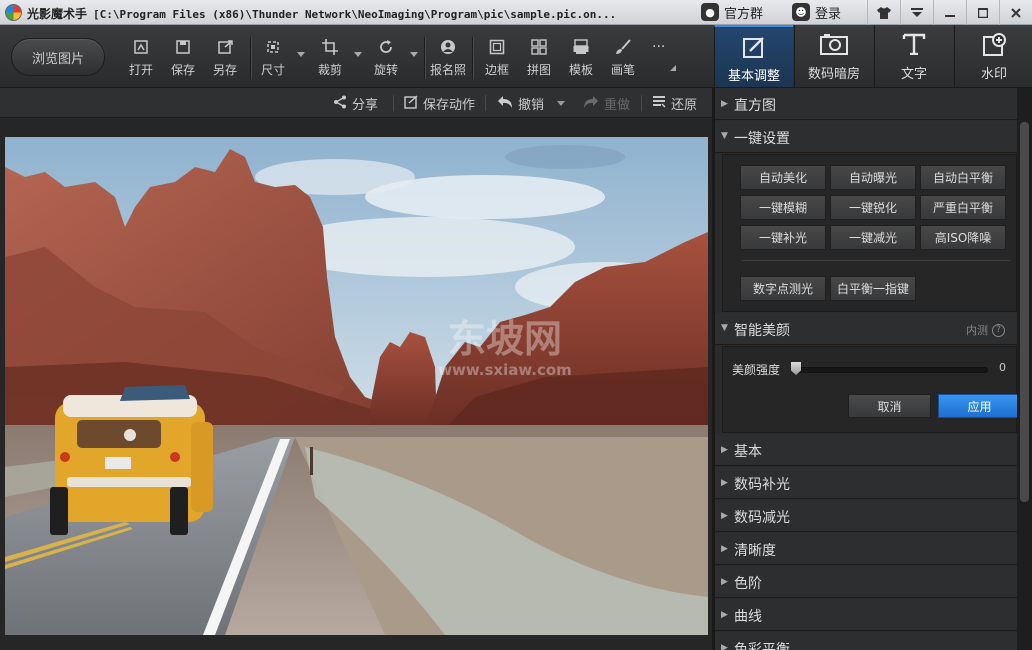  I want to click on apply-button: 应用, so click(979, 406).